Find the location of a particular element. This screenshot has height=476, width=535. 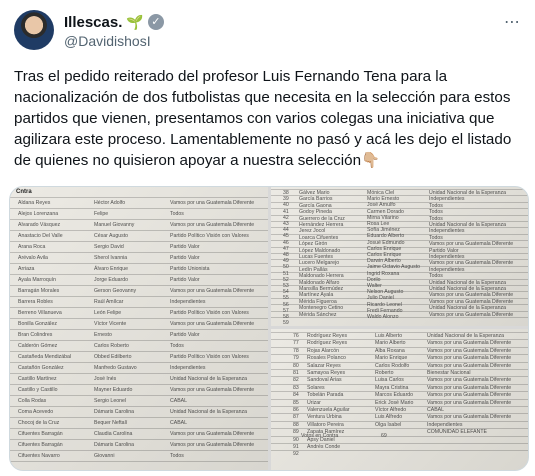

photo2.firsts-entry: Carlos Enrique is located at coordinates (384, 255).